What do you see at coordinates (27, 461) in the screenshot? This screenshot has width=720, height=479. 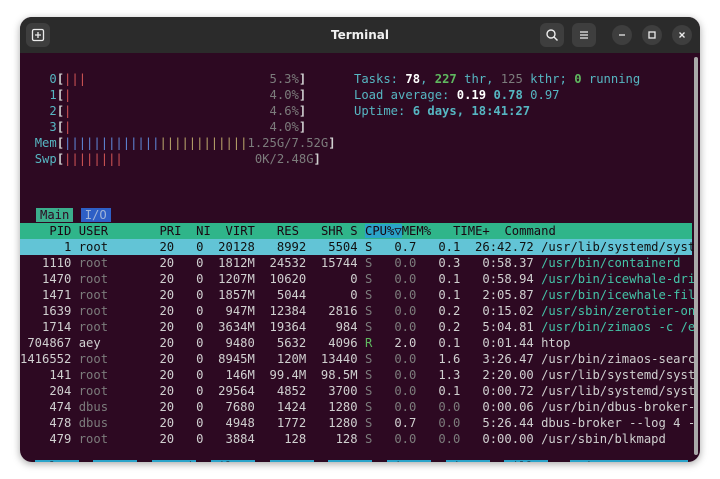 I see `fkey-f1: F1` at bounding box center [27, 461].